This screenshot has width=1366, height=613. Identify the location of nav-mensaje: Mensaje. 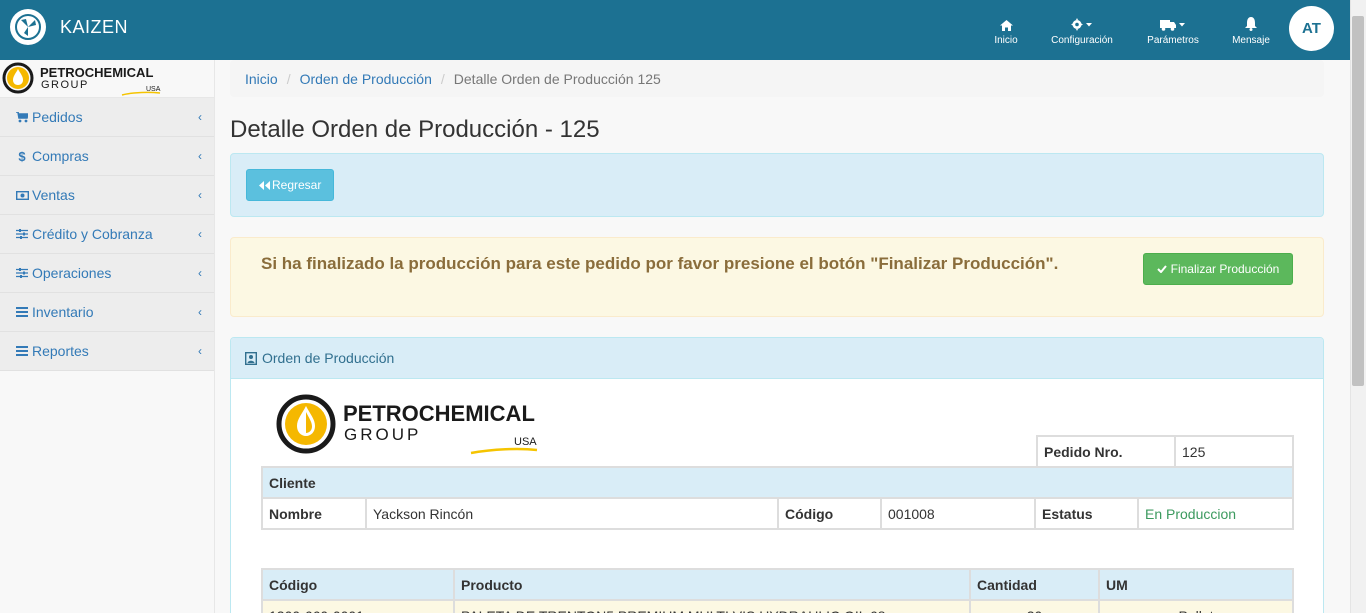
(1251, 30).